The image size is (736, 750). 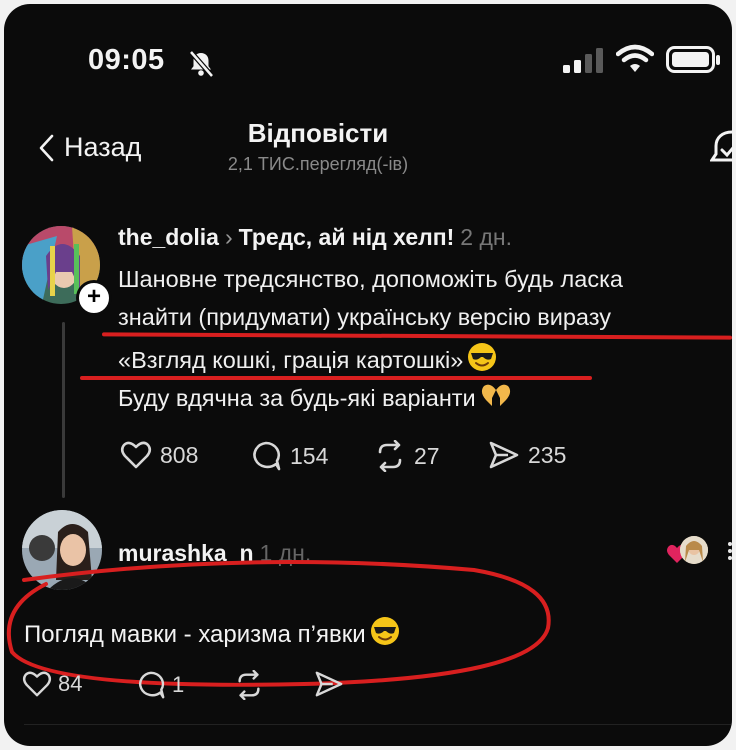 I want to click on smiling-face-with-sunglasses-icon, so click(x=482, y=357).